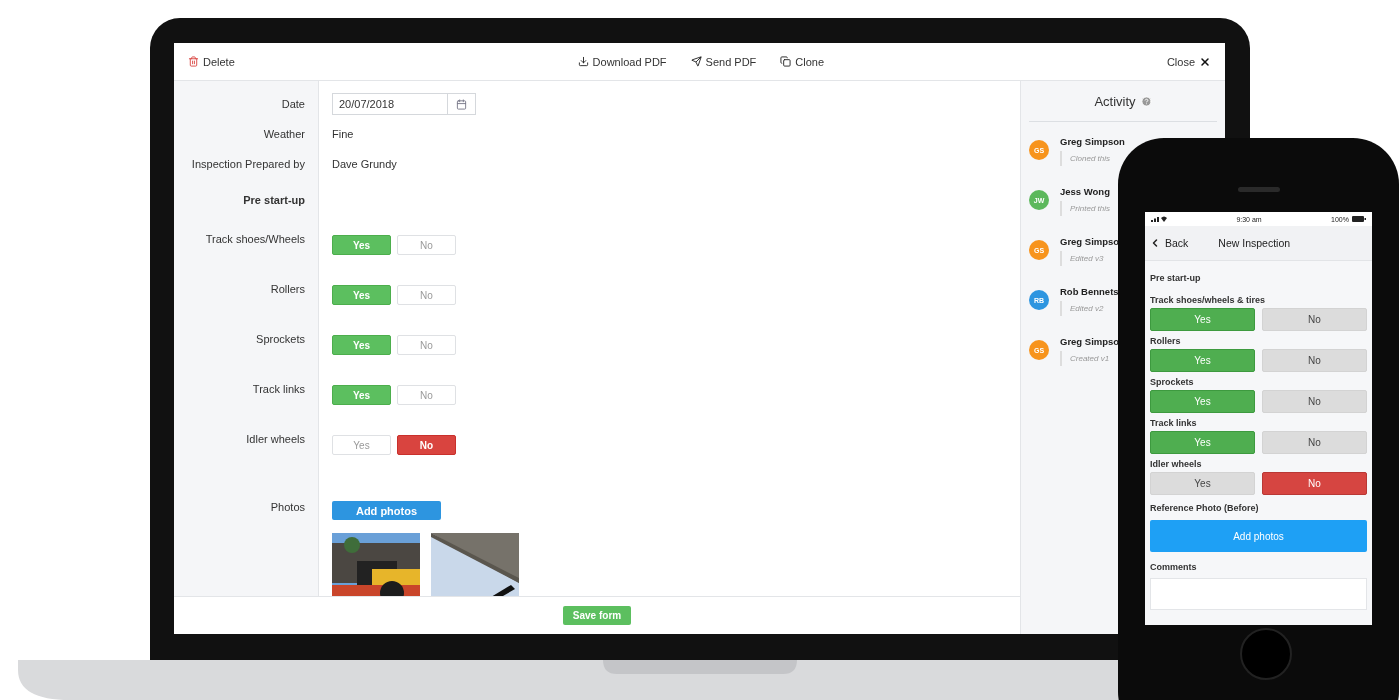 The height and width of the screenshot is (700, 1400). I want to click on field-label: Photos, so click(287, 506).